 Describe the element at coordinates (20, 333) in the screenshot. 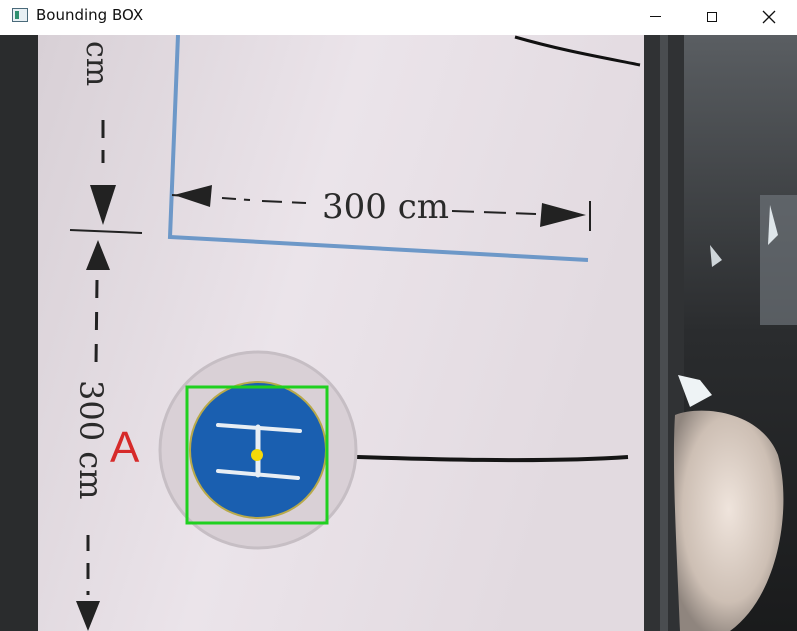

I see `phone-bezel-left` at that location.